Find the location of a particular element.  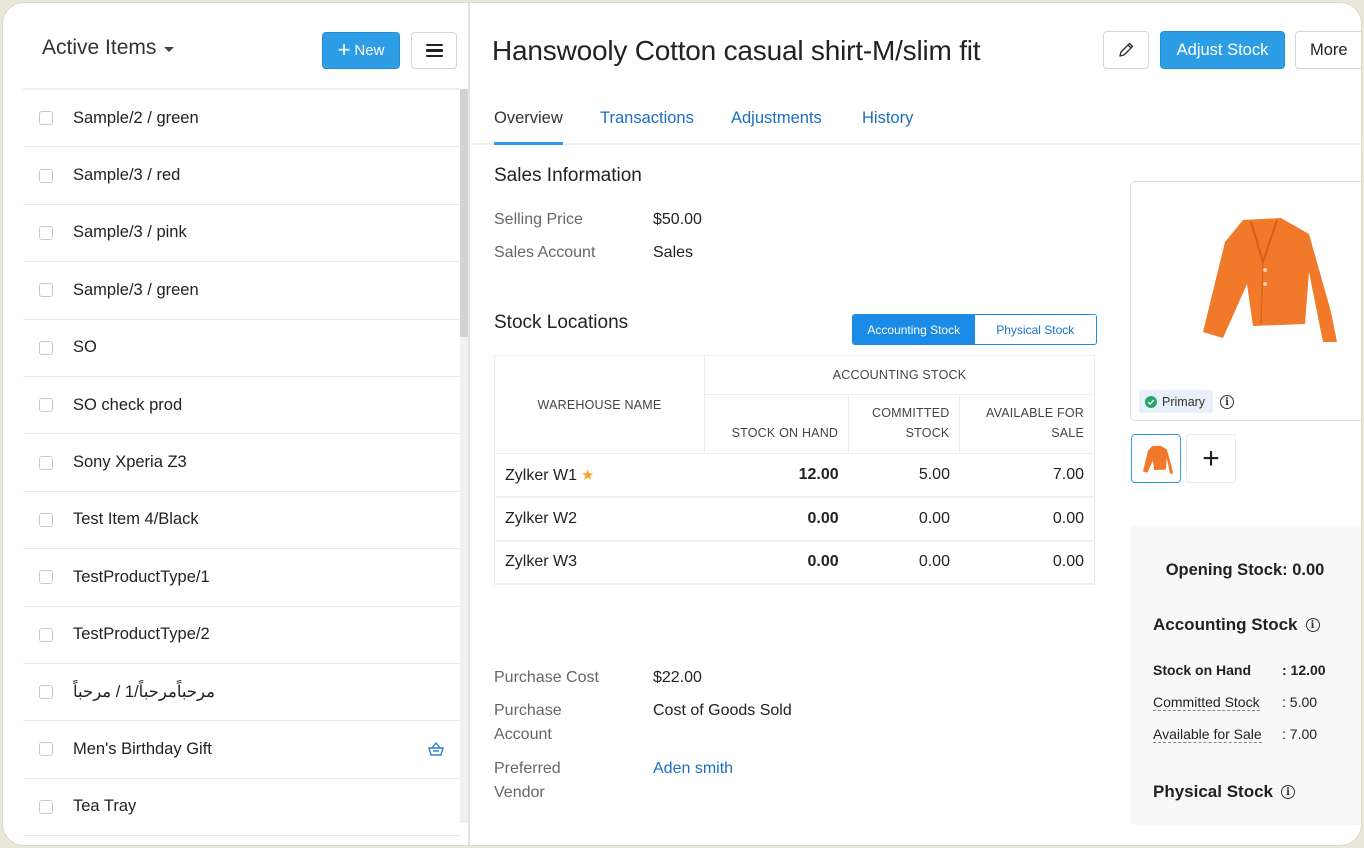

tab-transactions: Transactions is located at coordinates (647, 125).